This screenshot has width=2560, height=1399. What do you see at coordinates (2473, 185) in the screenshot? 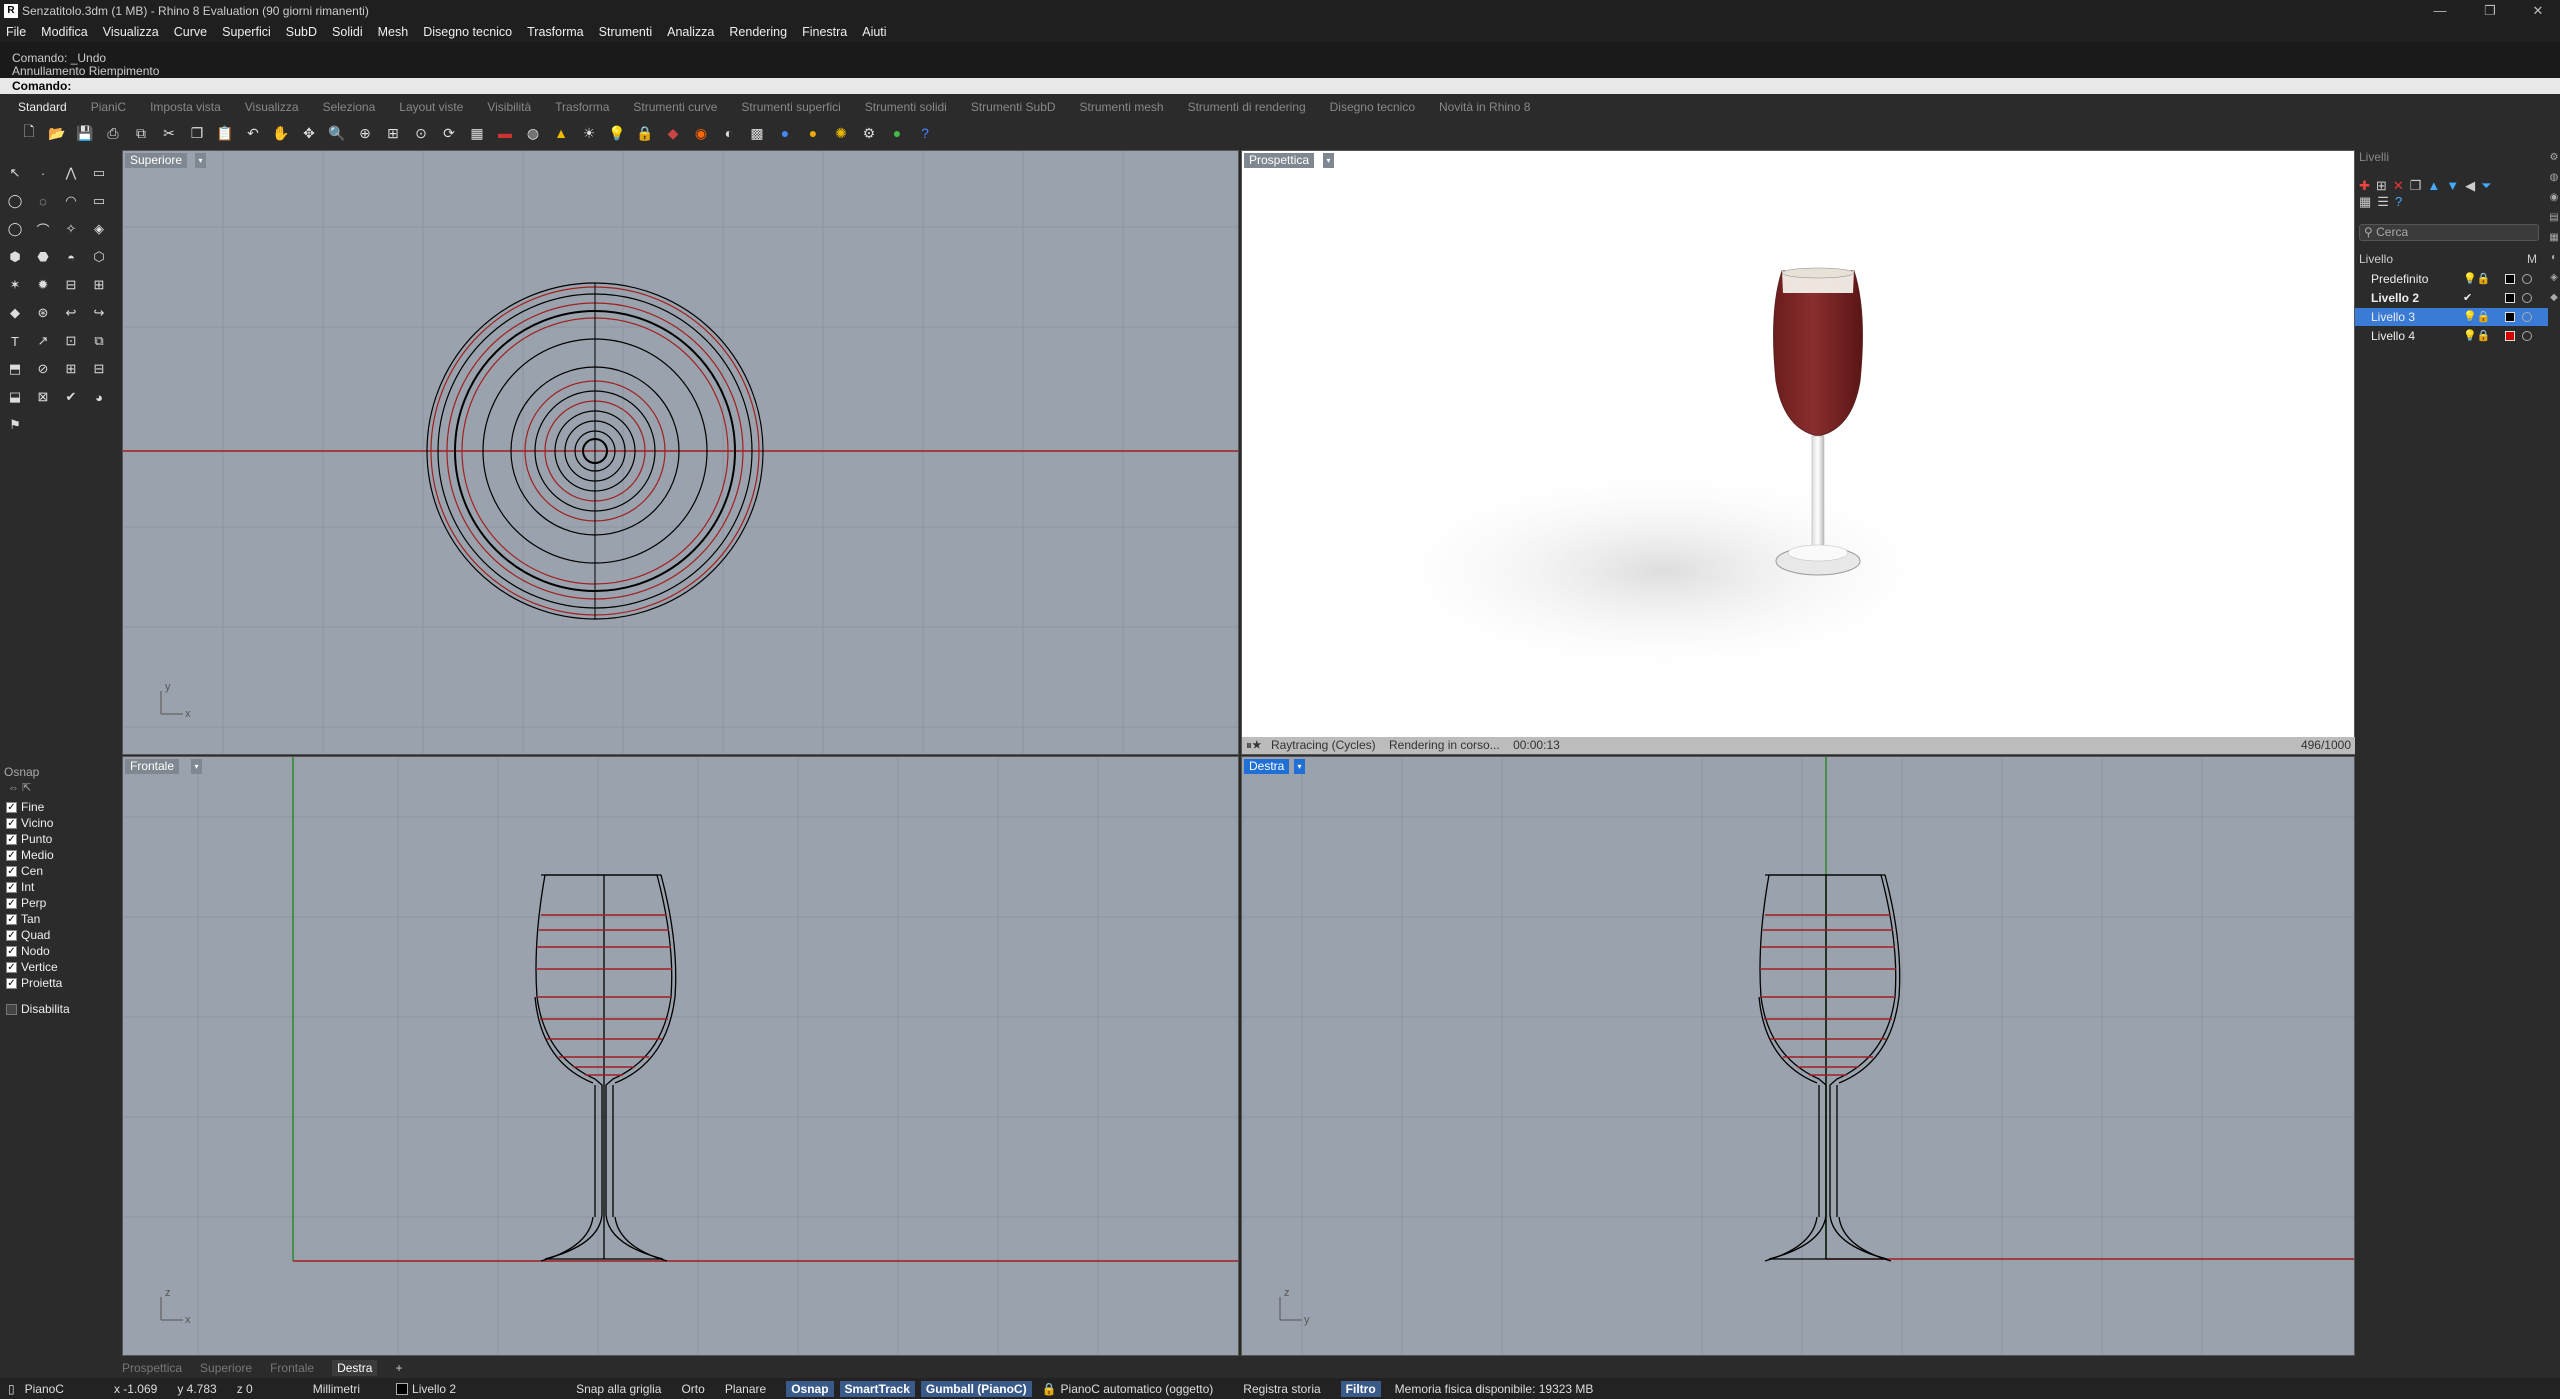
I see `move-back-icon: ◀` at bounding box center [2473, 185].